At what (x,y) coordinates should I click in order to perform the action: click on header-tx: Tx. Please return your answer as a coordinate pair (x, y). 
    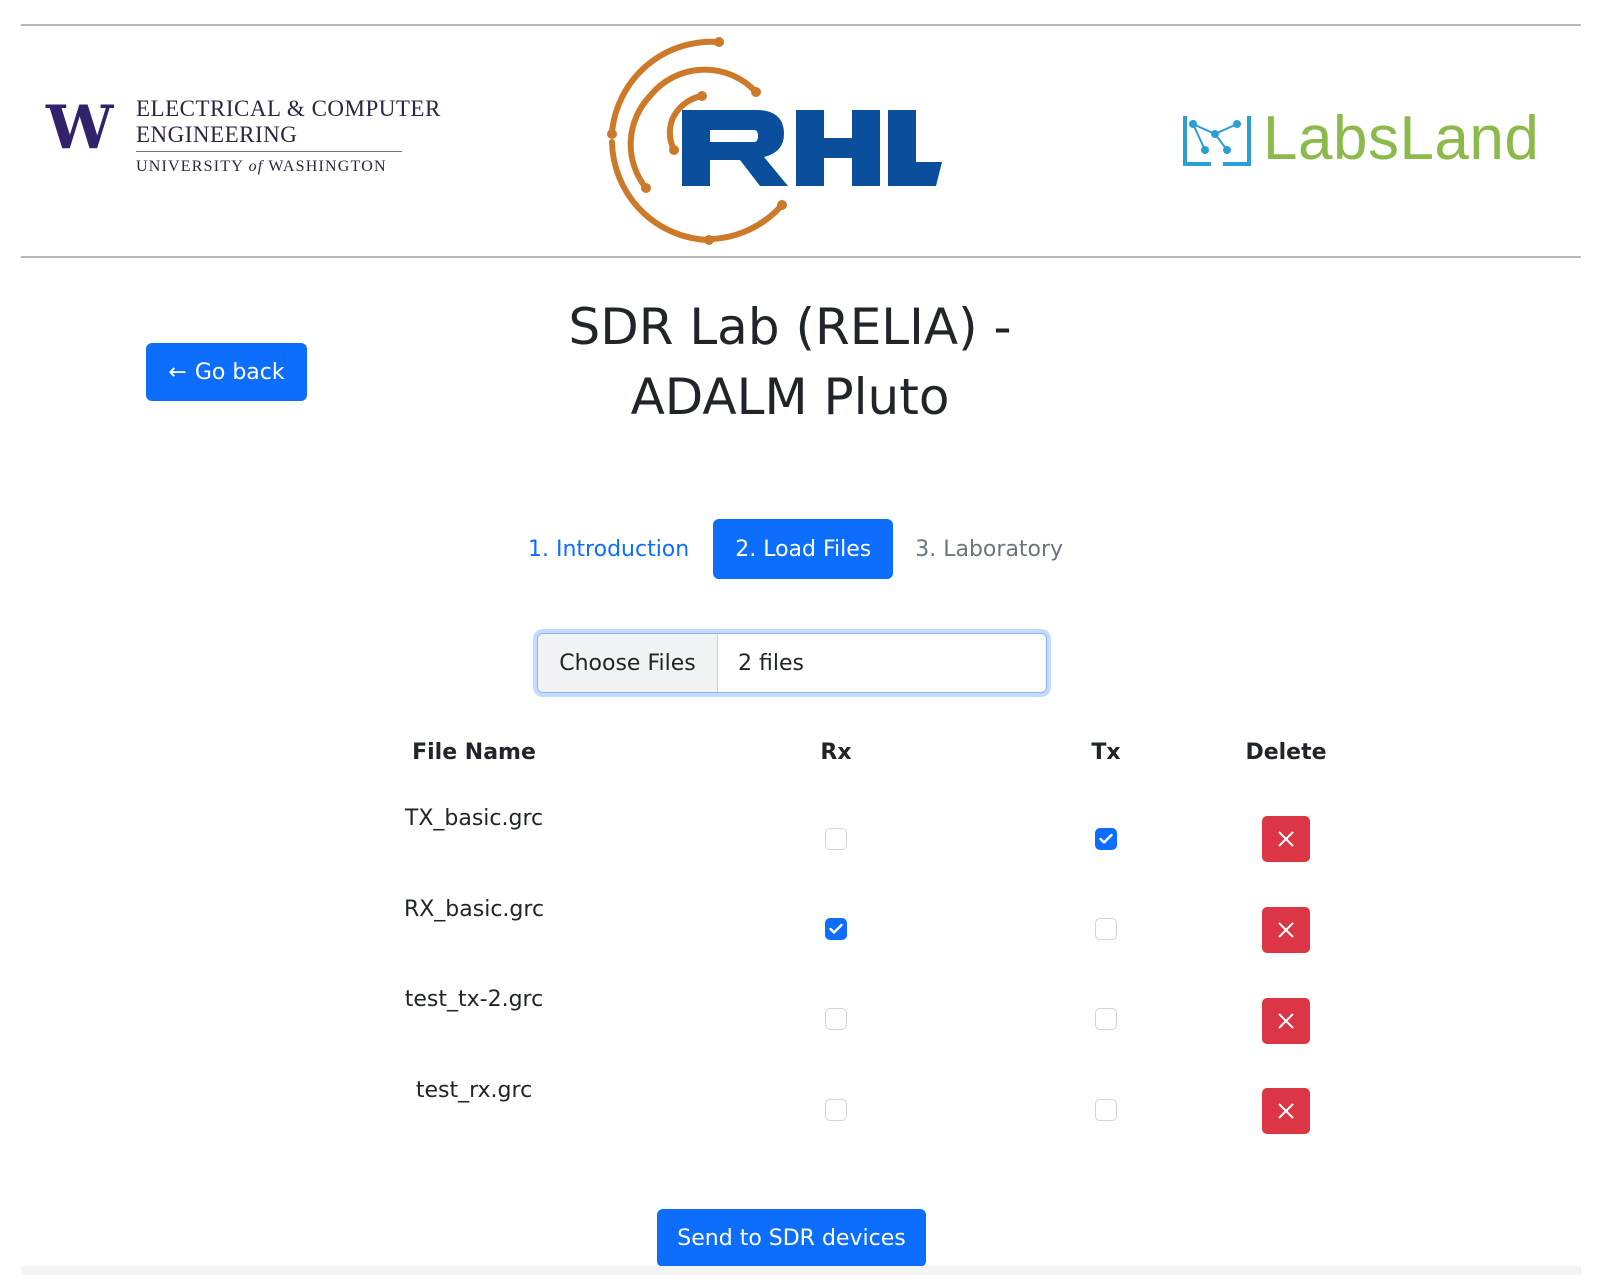
    Looking at the image, I should click on (1106, 752).